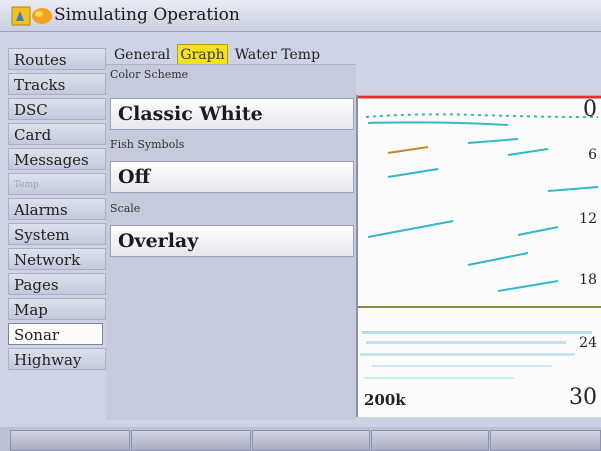 The image size is (601, 451). I want to click on color-scheme-label: Color Scheme, so click(149, 74).